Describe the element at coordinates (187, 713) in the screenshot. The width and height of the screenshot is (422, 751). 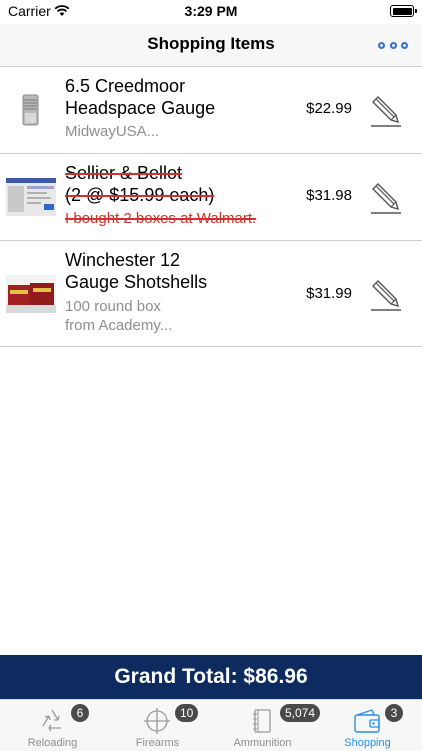
I see `tab-badge: 10` at that location.